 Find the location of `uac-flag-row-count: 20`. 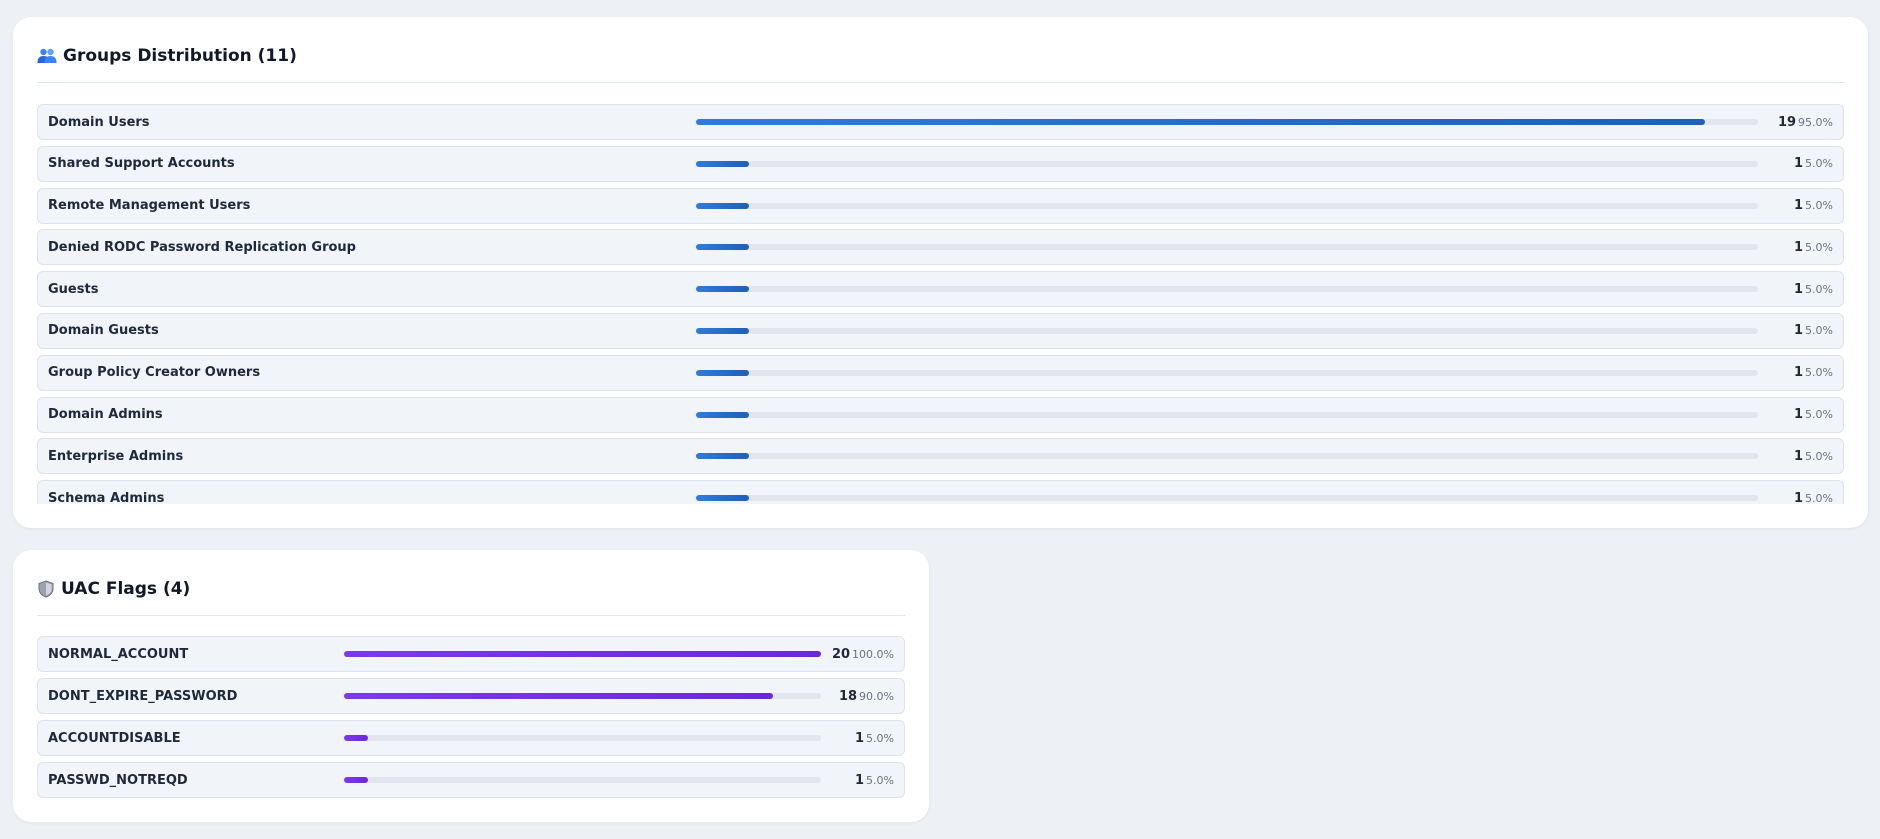

uac-flag-row-count: 20 is located at coordinates (841, 654).